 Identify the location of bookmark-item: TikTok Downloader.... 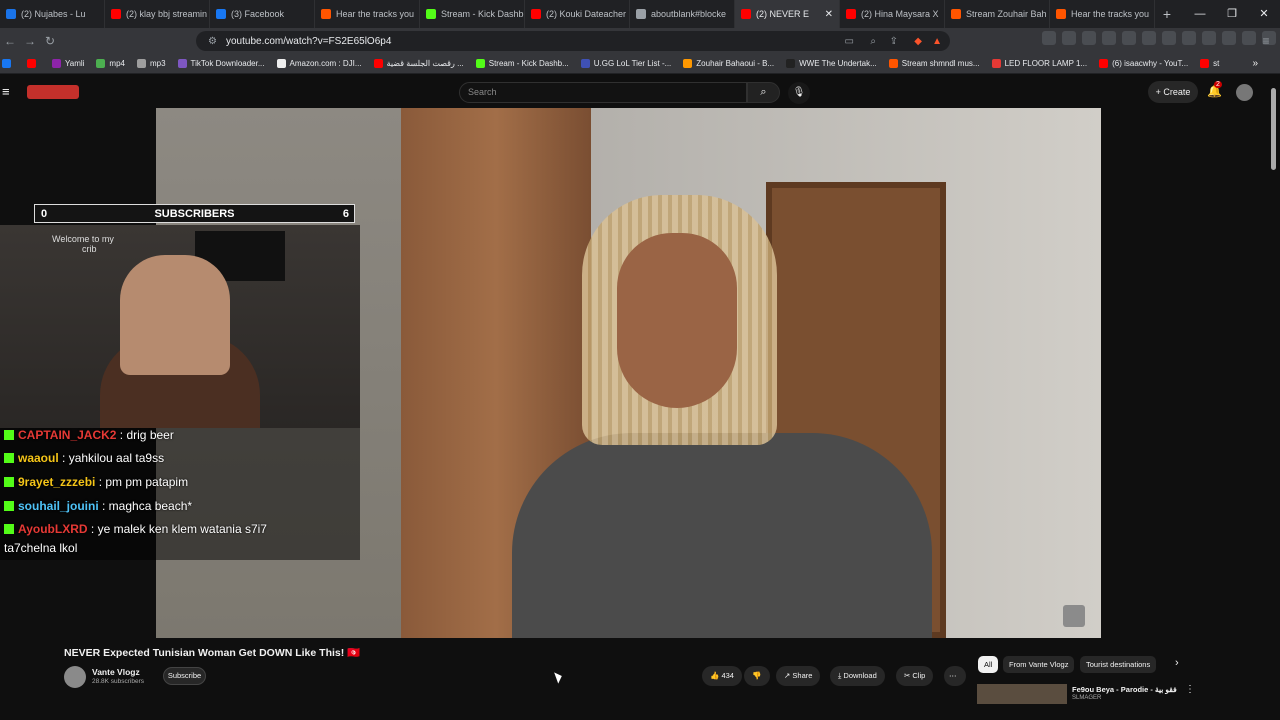
(221, 63).